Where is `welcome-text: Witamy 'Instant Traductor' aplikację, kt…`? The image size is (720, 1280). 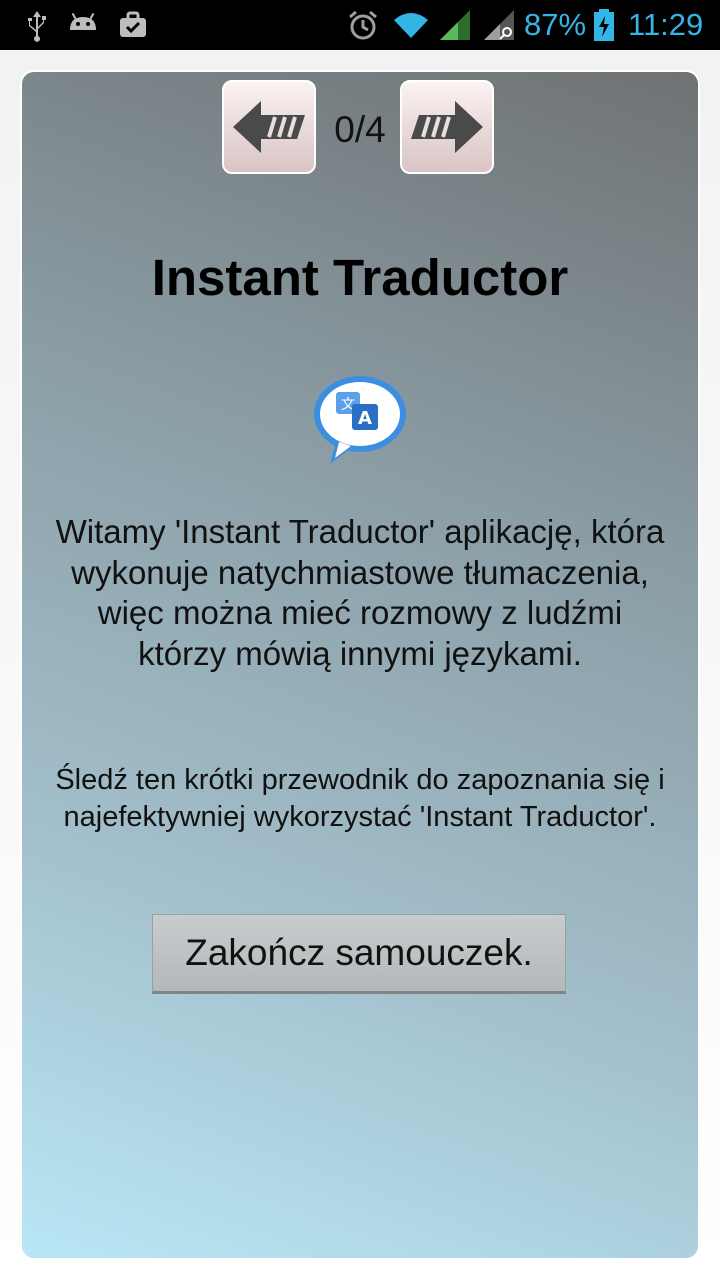 welcome-text: Witamy 'Instant Traductor' aplikację, kt… is located at coordinates (360, 592).